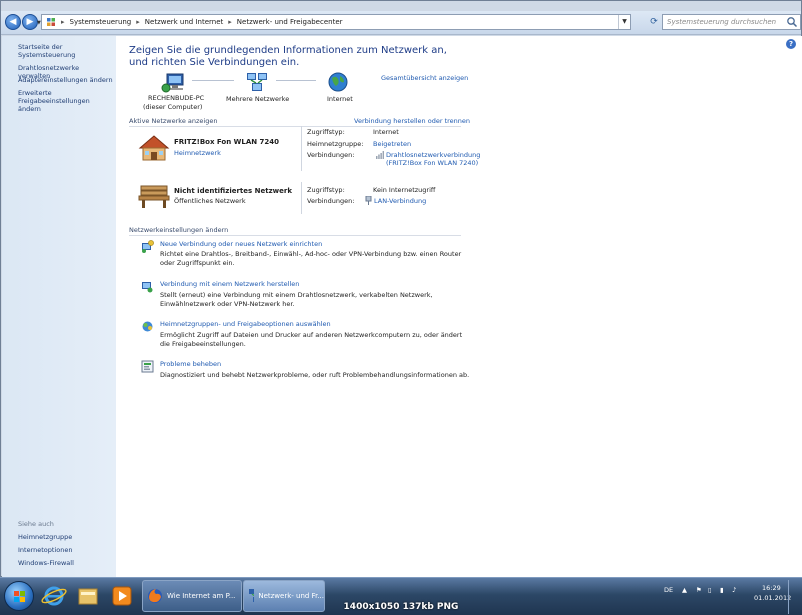 This screenshot has height=615, width=802. Describe the element at coordinates (710, 590) in the screenshot. I see `battery-icon: ▯` at that location.